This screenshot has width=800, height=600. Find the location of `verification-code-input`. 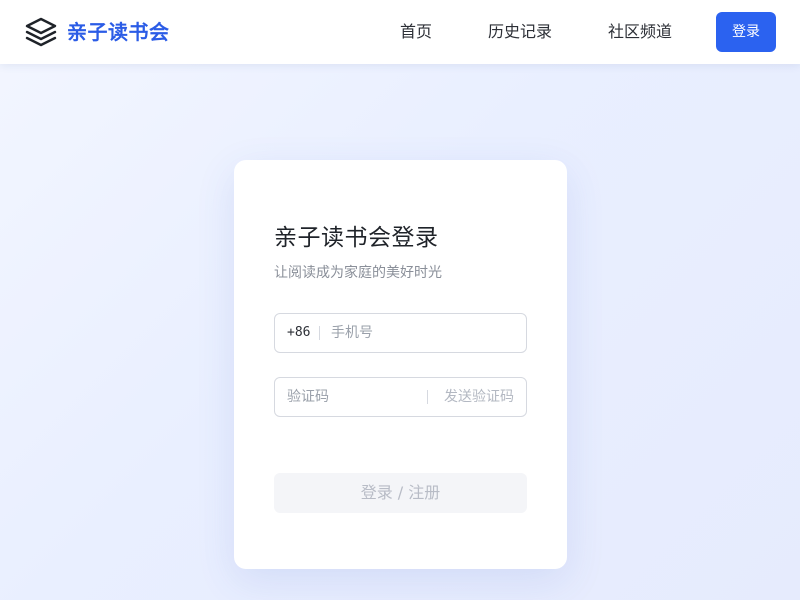

verification-code-input is located at coordinates (352, 397).